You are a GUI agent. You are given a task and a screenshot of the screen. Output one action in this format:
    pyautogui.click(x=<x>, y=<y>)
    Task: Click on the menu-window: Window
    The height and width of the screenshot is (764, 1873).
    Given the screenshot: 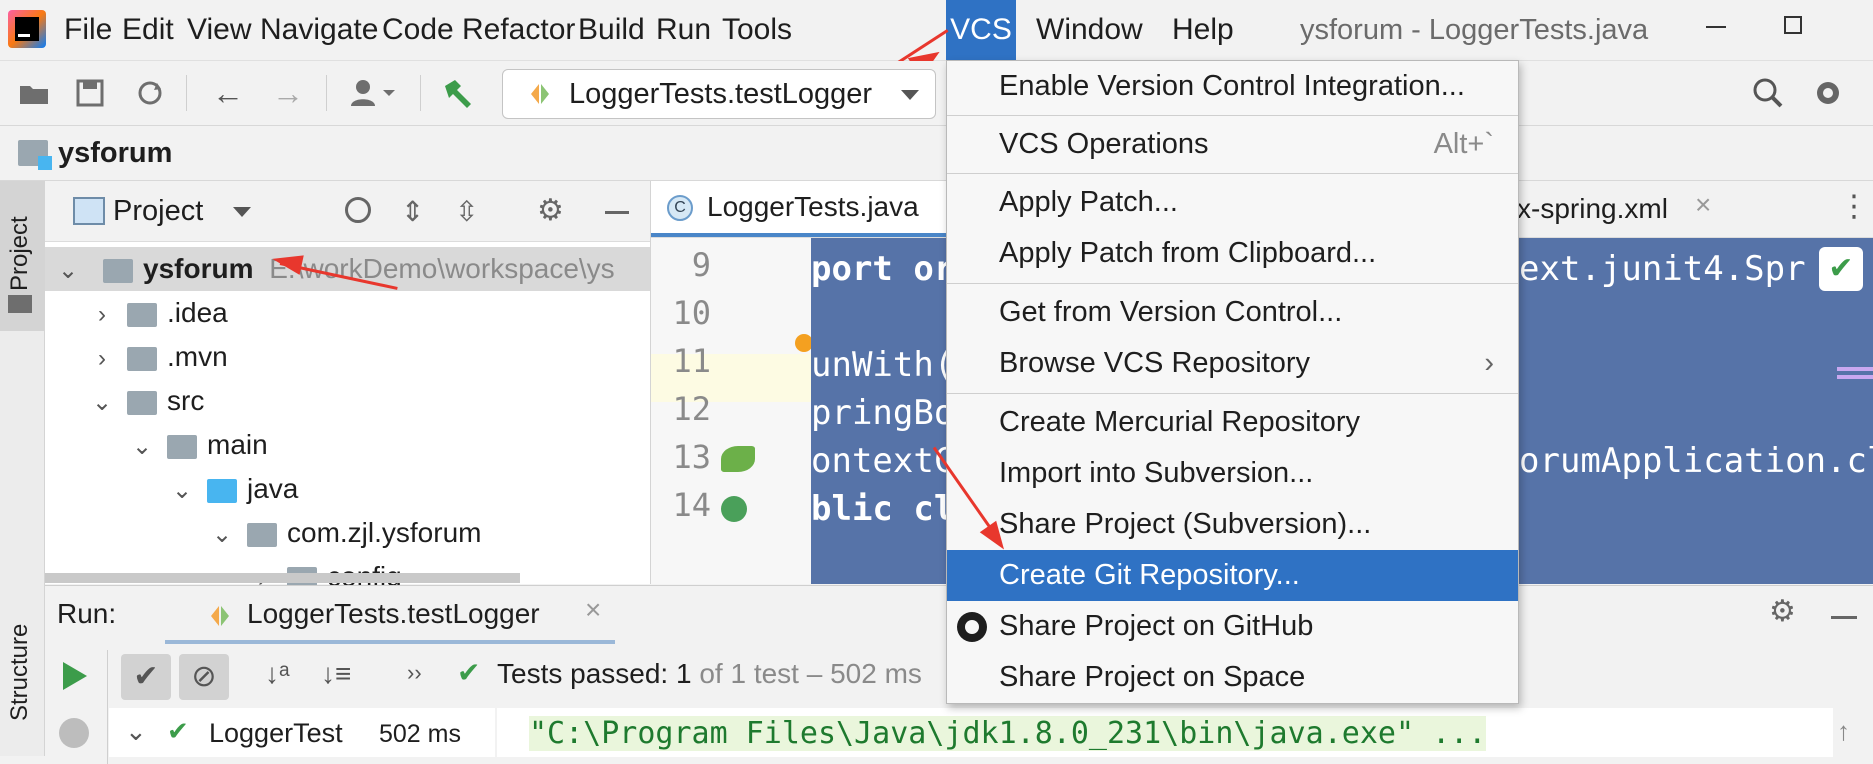 What is the action you would take?
    pyautogui.click(x=1089, y=30)
    